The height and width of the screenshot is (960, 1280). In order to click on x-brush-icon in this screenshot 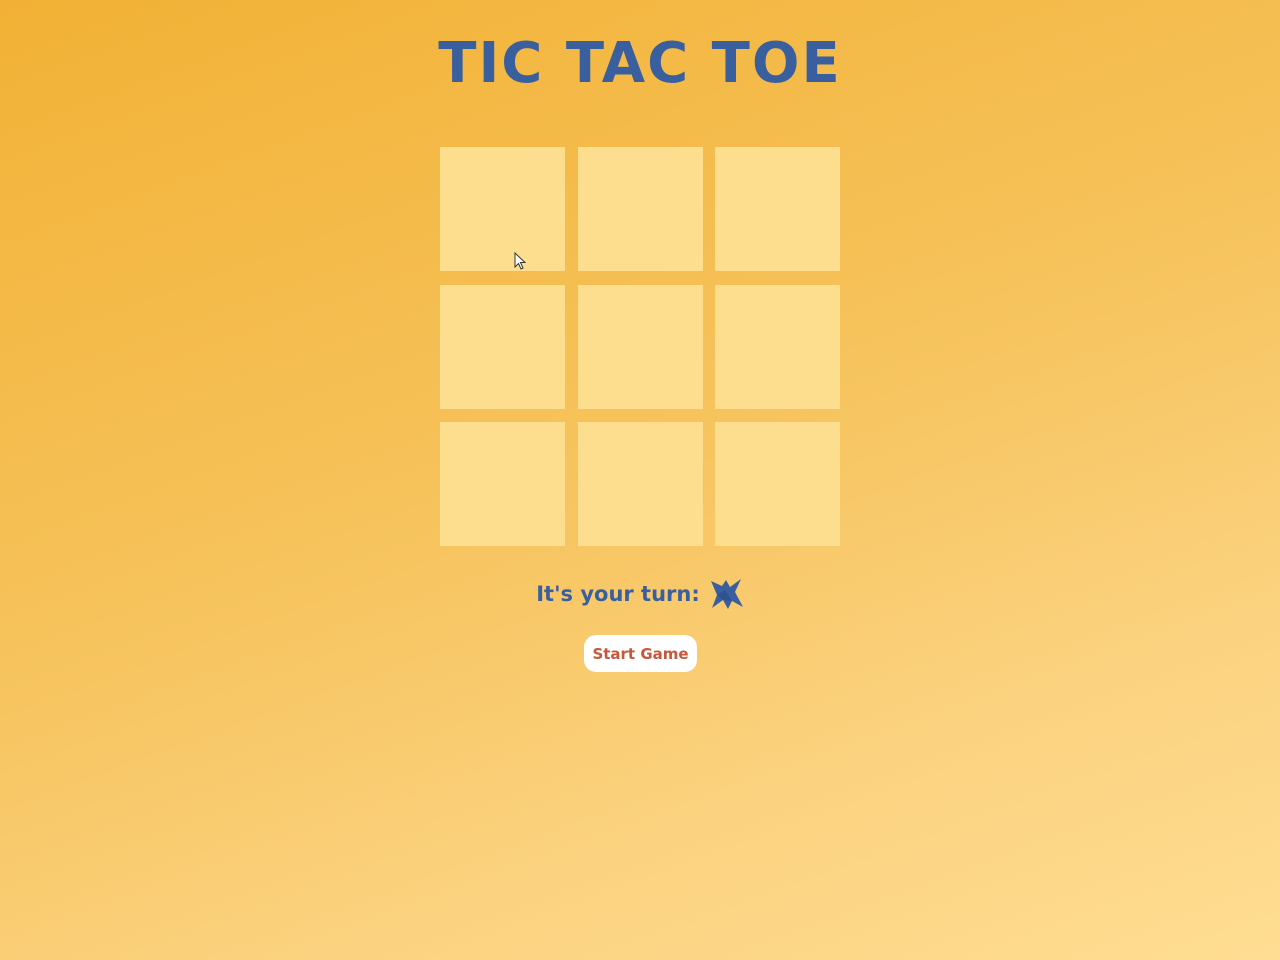, I will do `click(726, 594)`.